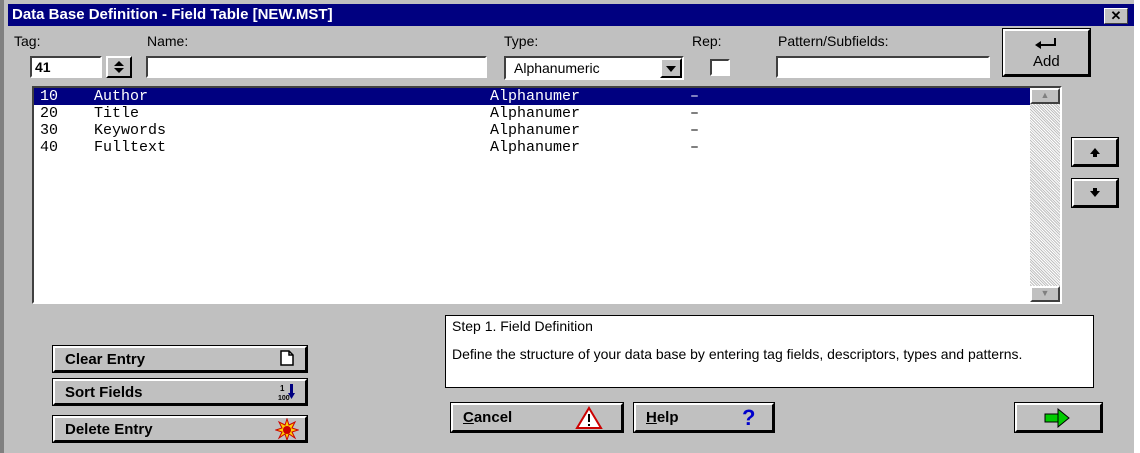 This screenshot has height=453, width=1140. I want to click on svg-text: 1, so click(282, 388).